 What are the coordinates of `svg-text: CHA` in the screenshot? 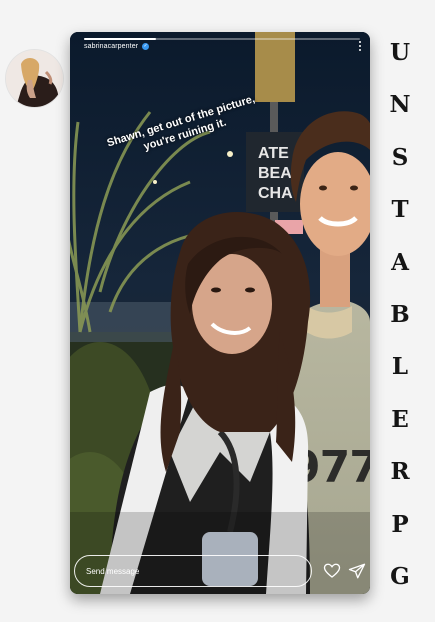 It's located at (275, 193).